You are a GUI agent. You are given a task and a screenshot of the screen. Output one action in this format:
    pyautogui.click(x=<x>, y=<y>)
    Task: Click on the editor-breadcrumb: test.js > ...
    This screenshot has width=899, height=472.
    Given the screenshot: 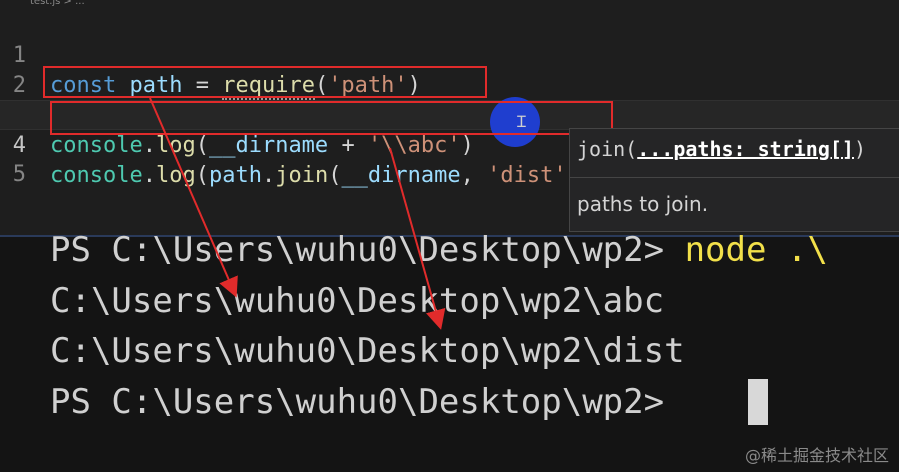 What is the action you would take?
    pyautogui.click(x=449, y=4)
    